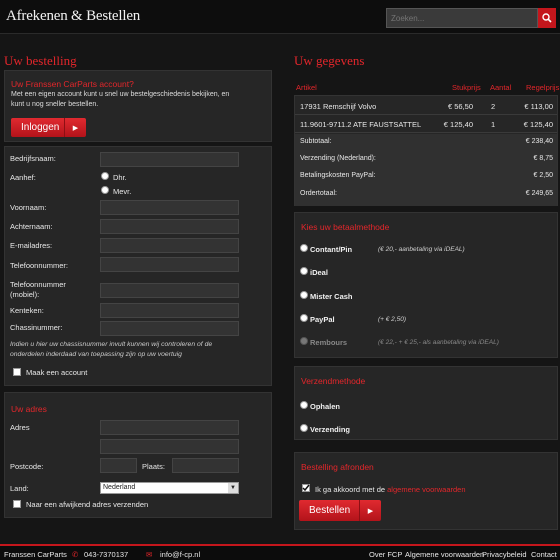  What do you see at coordinates (169, 264) in the screenshot?
I see `phone-input` at bounding box center [169, 264].